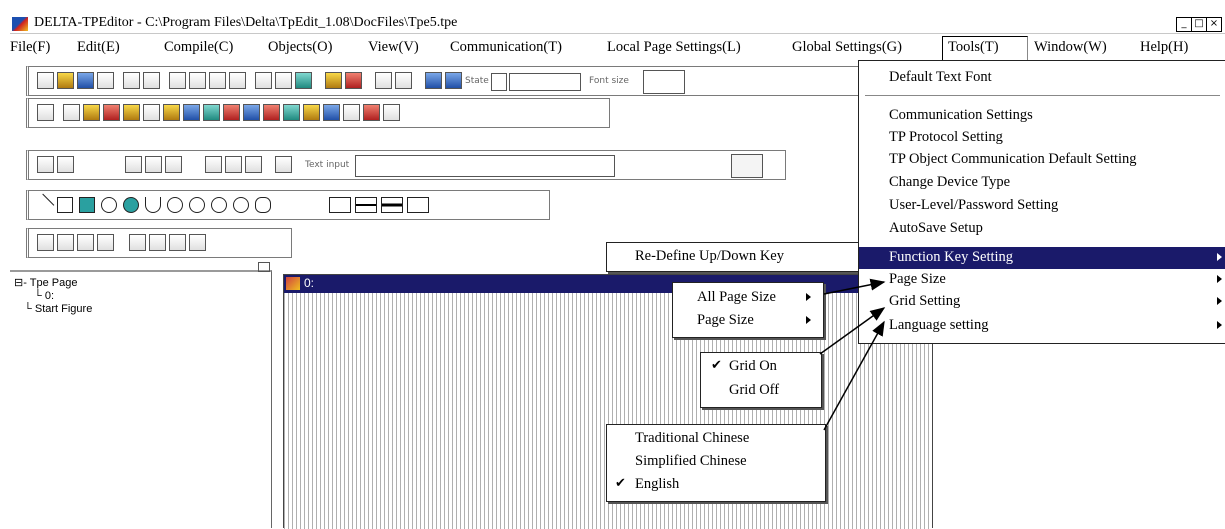  What do you see at coordinates (219, 205) in the screenshot?
I see `sector-tool-icon` at bounding box center [219, 205].